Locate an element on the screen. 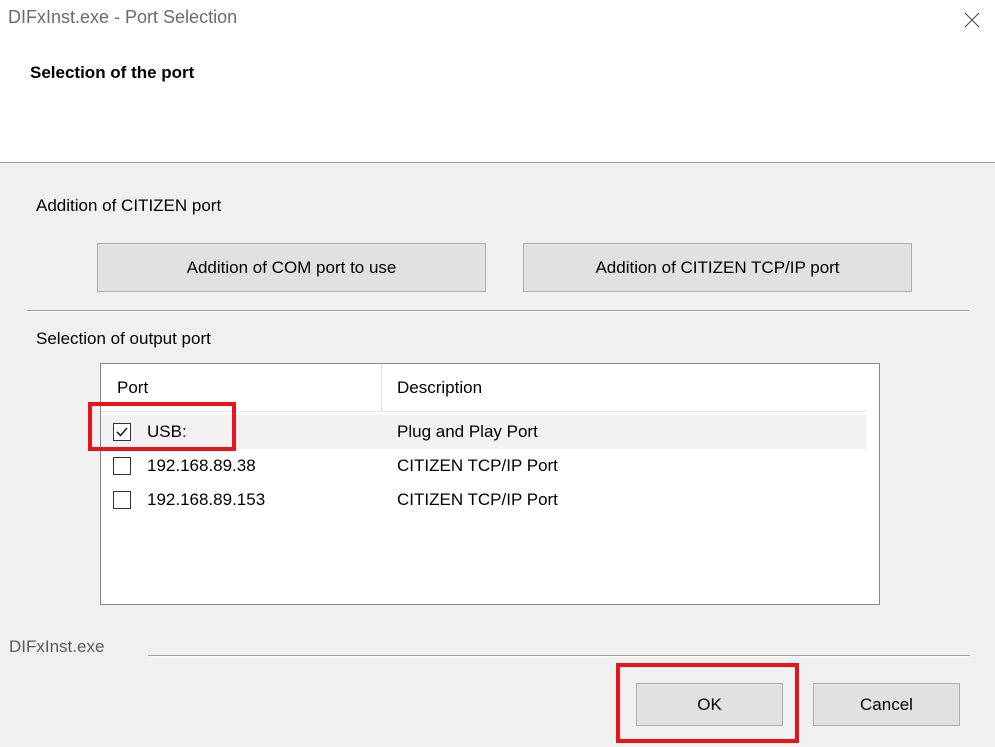 The image size is (995, 747). cancel-button: Cancel is located at coordinates (886, 704).